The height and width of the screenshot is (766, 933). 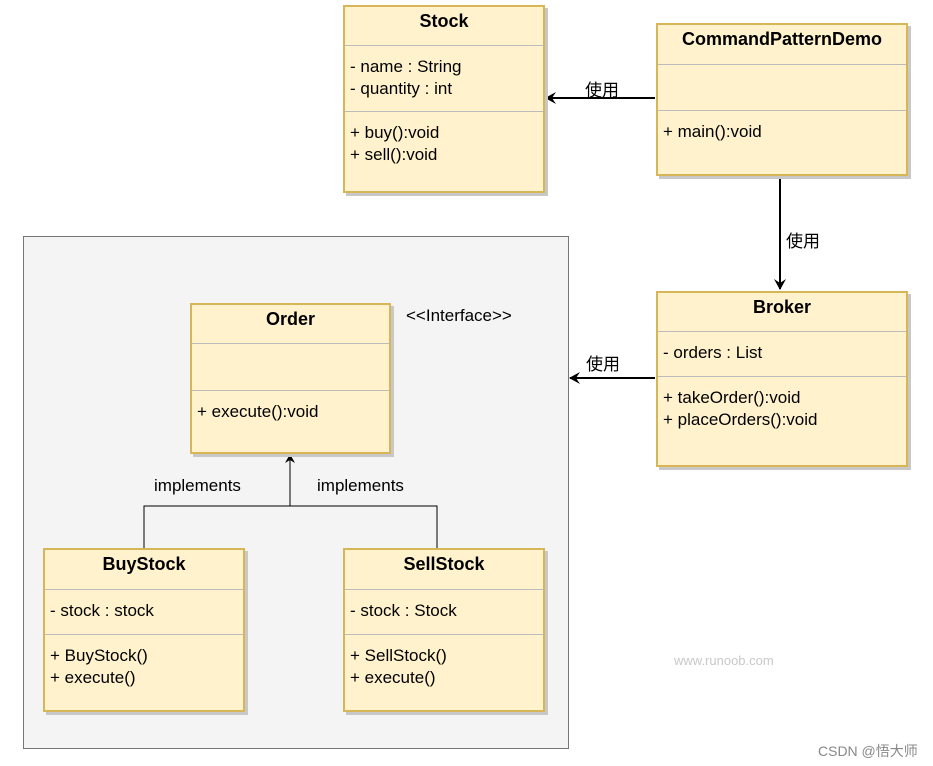 I want to click on method: + takeOrder():void, so click(x=732, y=397).